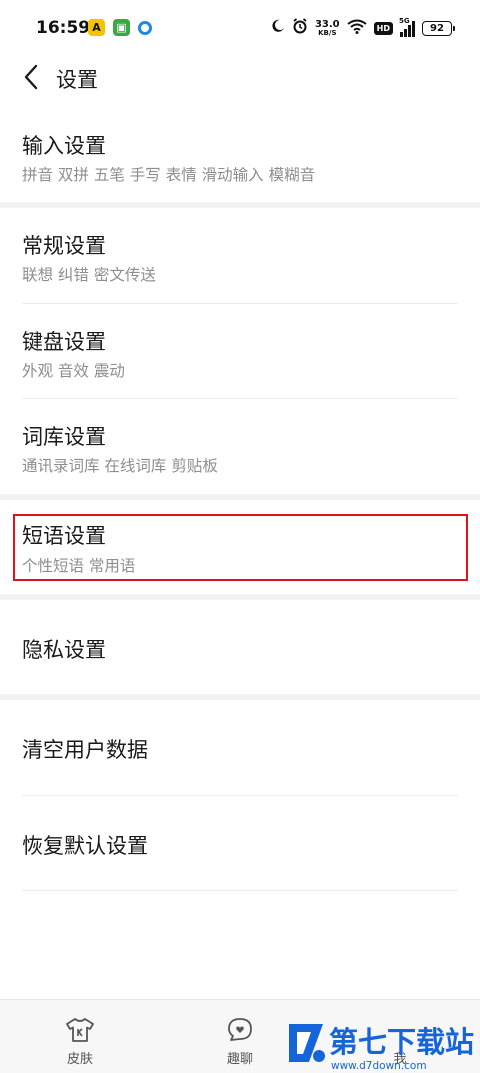 The height and width of the screenshot is (1073, 480). Describe the element at coordinates (64, 146) in the screenshot. I see `settings-item-title: 输入设置` at that location.